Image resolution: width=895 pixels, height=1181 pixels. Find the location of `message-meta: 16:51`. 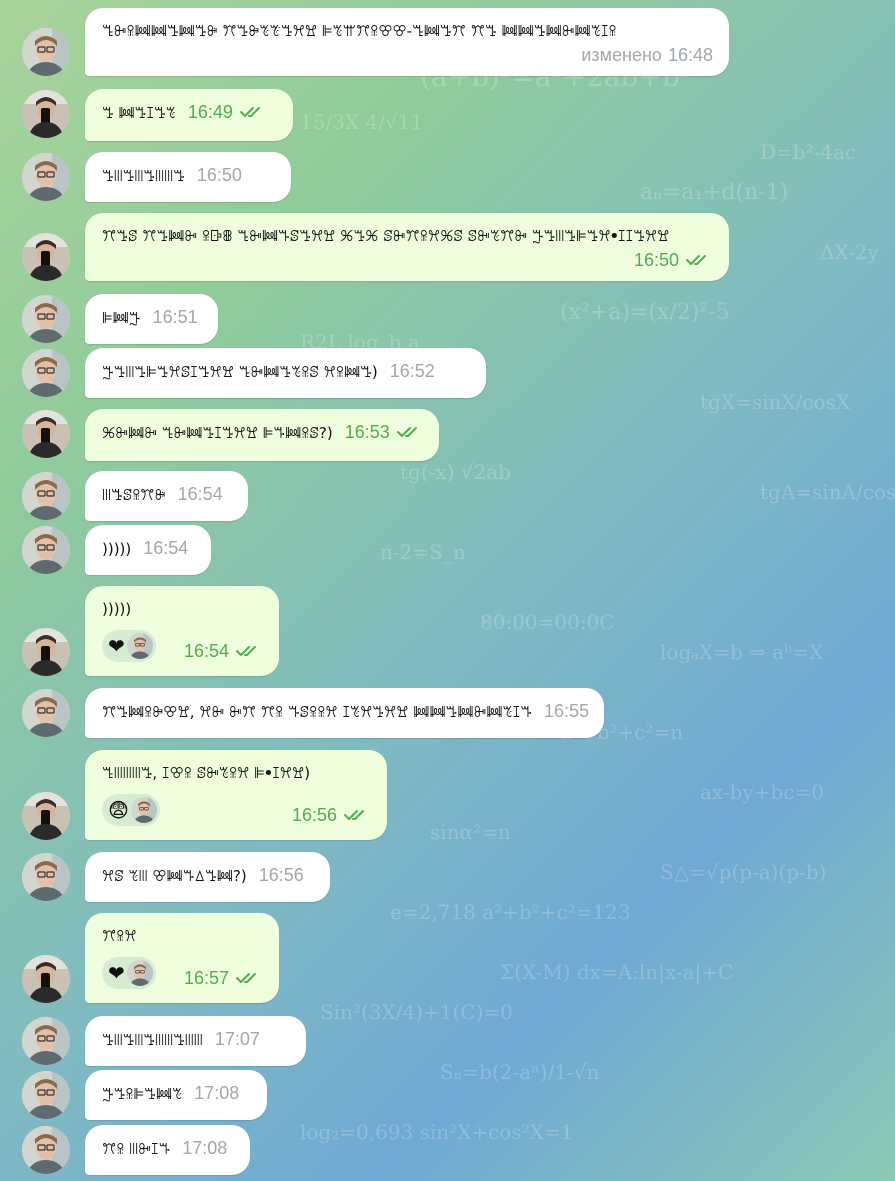

message-meta: 16:51 is located at coordinates (175, 317).